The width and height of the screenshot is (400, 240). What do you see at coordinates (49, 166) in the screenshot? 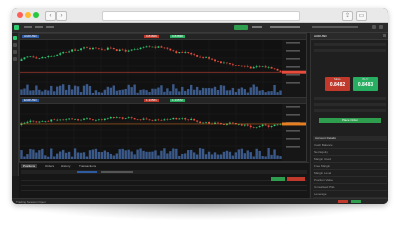
I see `tab-orders: Orders` at bounding box center [49, 166].